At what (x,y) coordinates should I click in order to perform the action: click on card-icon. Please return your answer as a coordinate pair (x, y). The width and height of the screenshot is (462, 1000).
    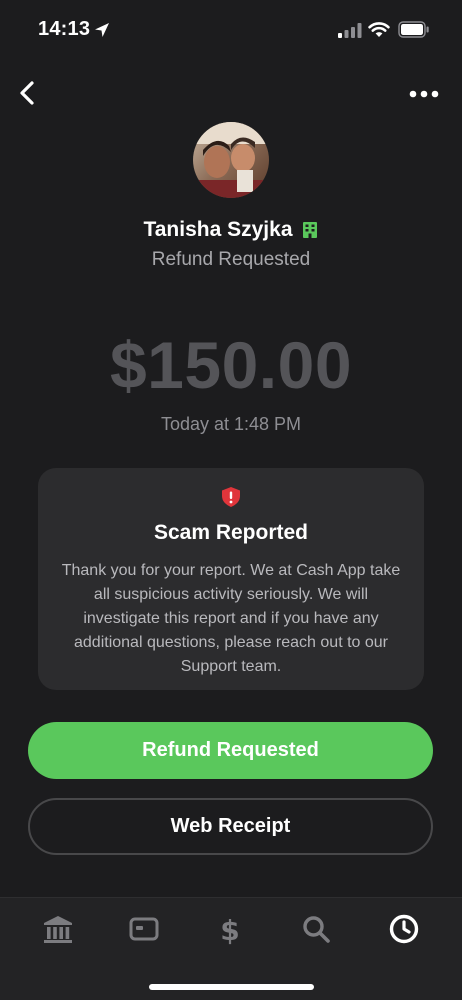
    Looking at the image, I should click on (144, 929).